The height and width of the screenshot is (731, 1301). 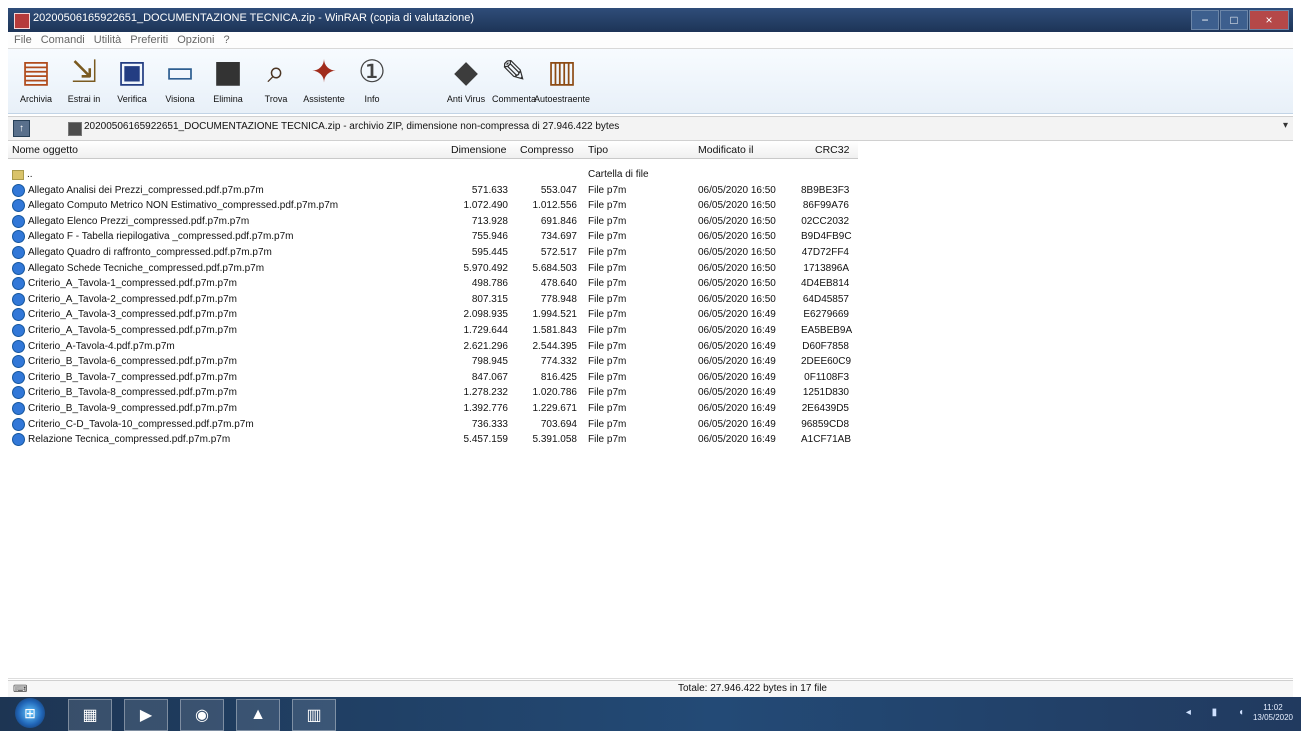 I want to click on extract-icon: ⇲, so click(x=84, y=72).